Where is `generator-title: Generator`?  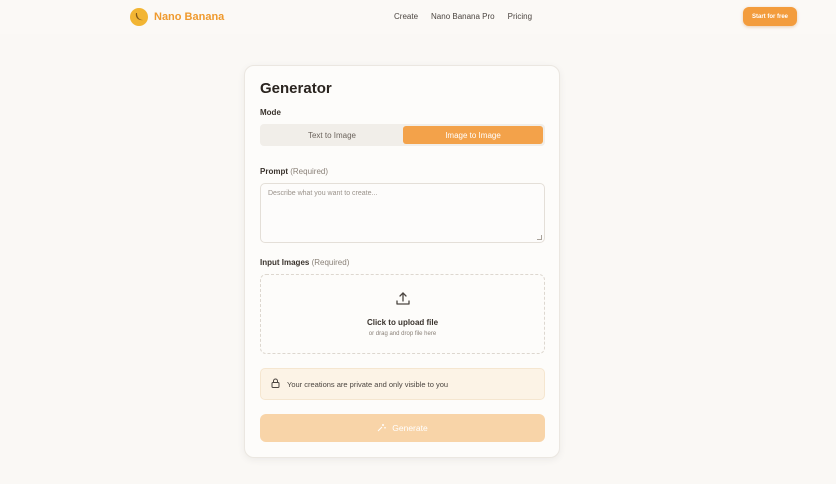
generator-title: Generator is located at coordinates (296, 88).